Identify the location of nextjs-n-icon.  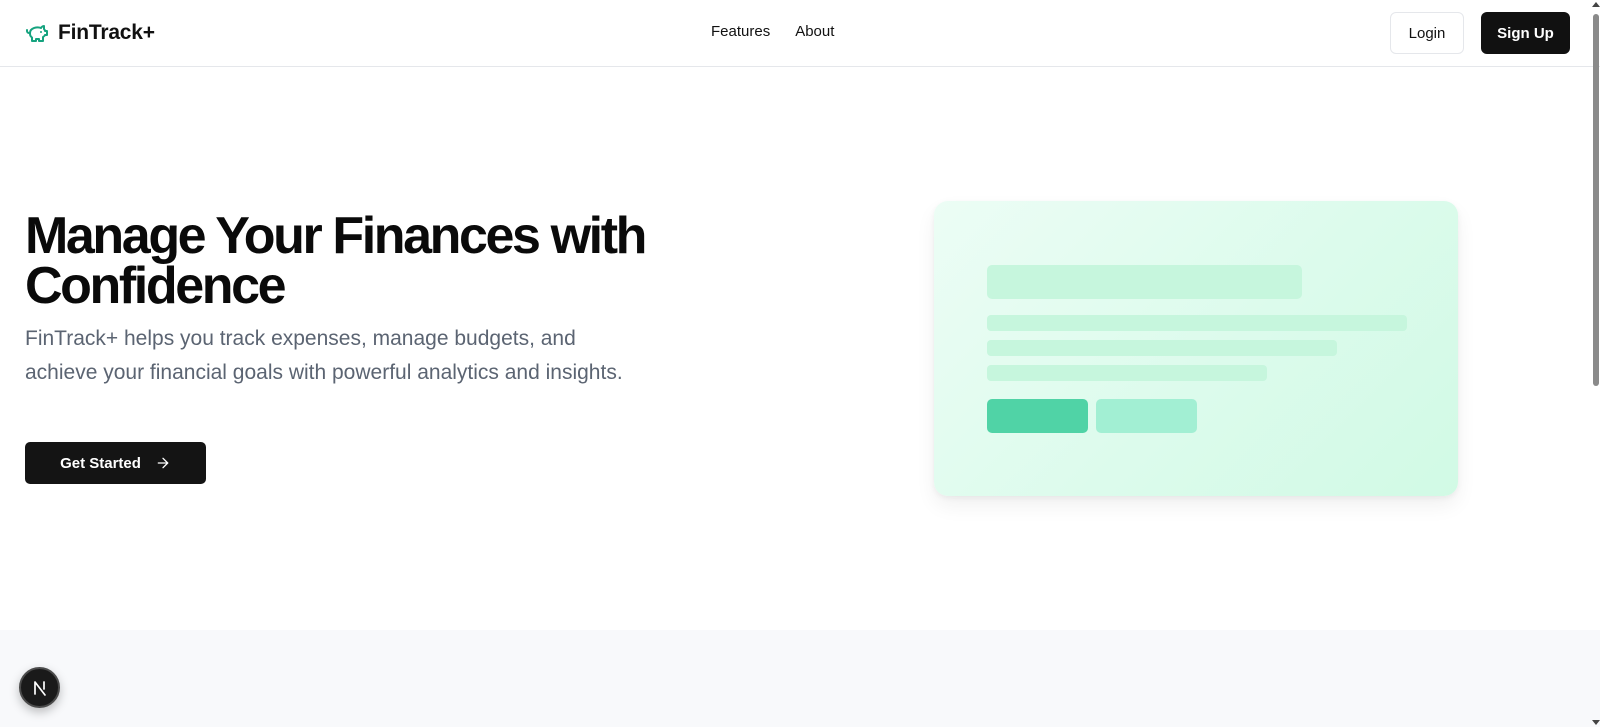
(39, 688).